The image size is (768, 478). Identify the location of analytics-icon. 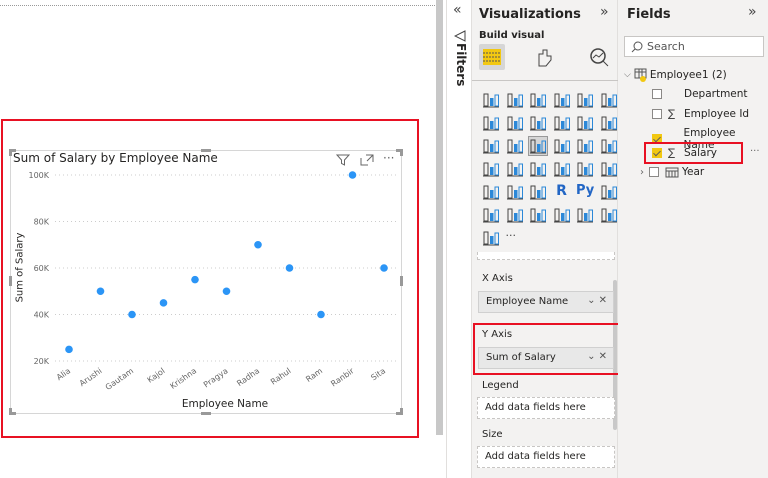
(599, 57).